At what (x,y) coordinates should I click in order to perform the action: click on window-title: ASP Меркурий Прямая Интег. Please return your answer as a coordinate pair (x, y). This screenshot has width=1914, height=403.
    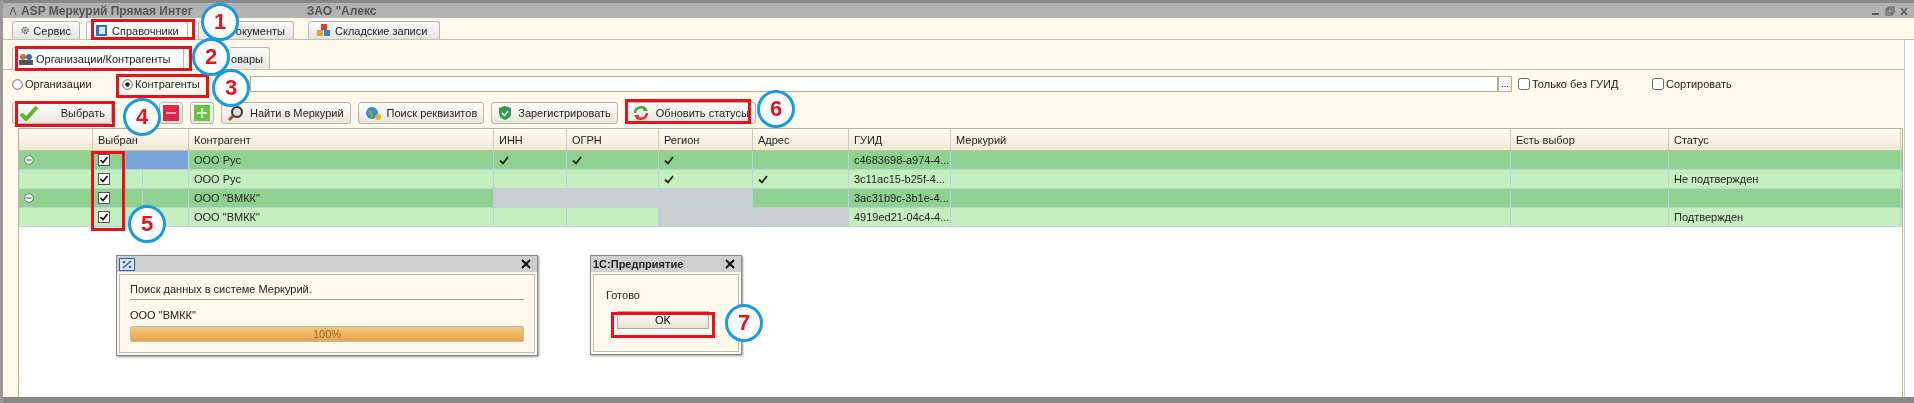
    Looking at the image, I should click on (107, 10).